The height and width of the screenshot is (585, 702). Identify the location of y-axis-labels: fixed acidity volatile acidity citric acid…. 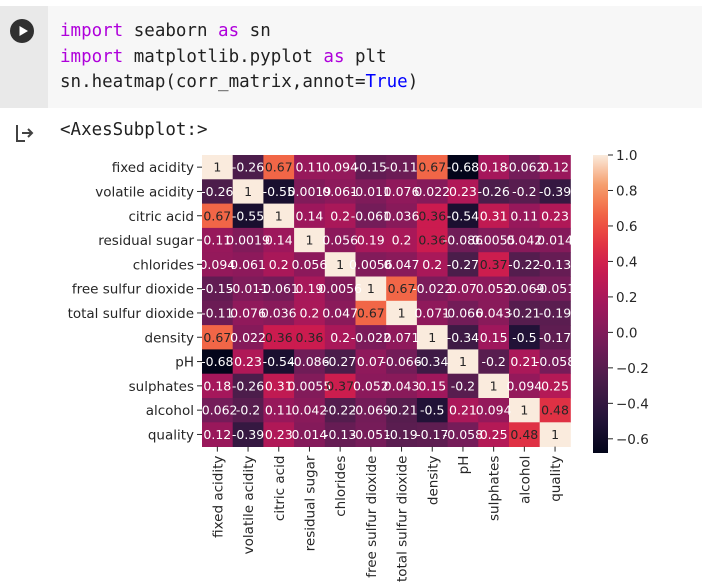
(135, 301).